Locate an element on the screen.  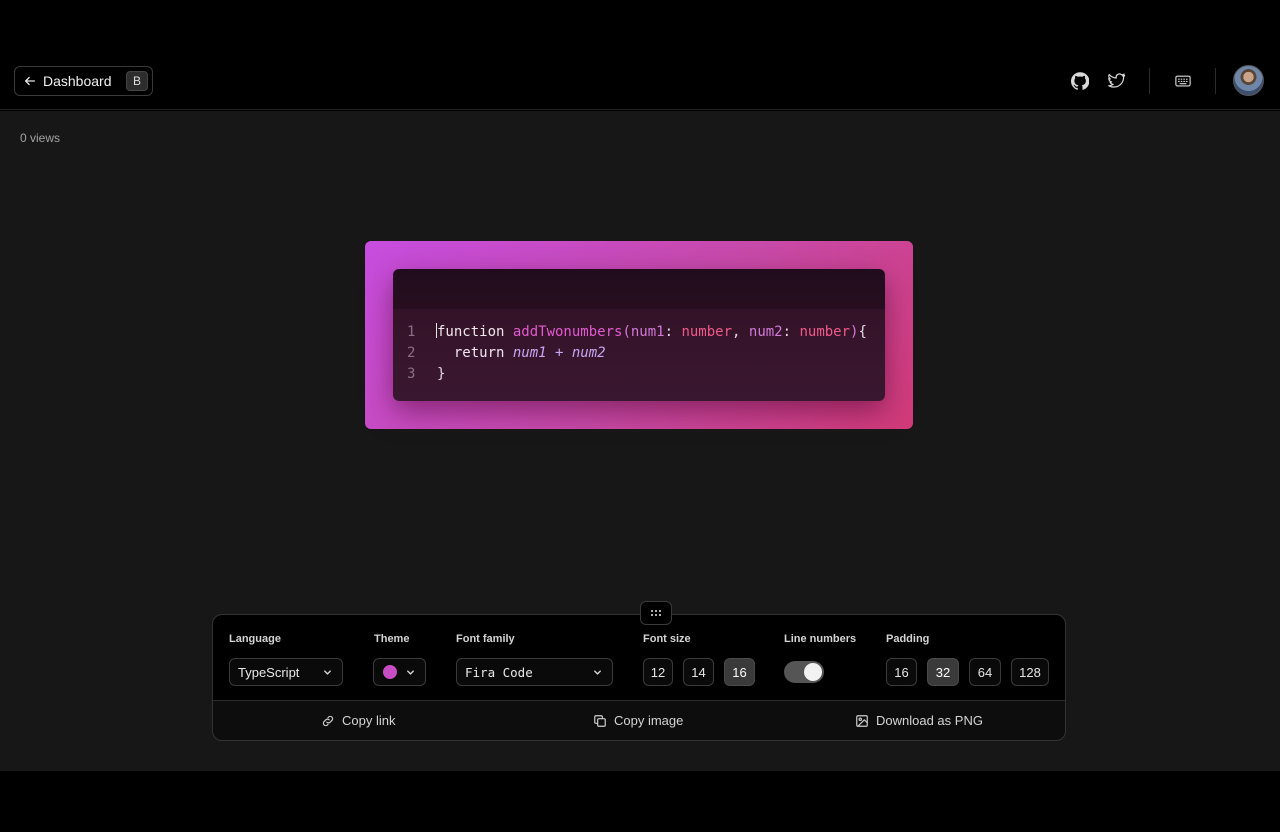
twitter-icon is located at coordinates (1117, 81).